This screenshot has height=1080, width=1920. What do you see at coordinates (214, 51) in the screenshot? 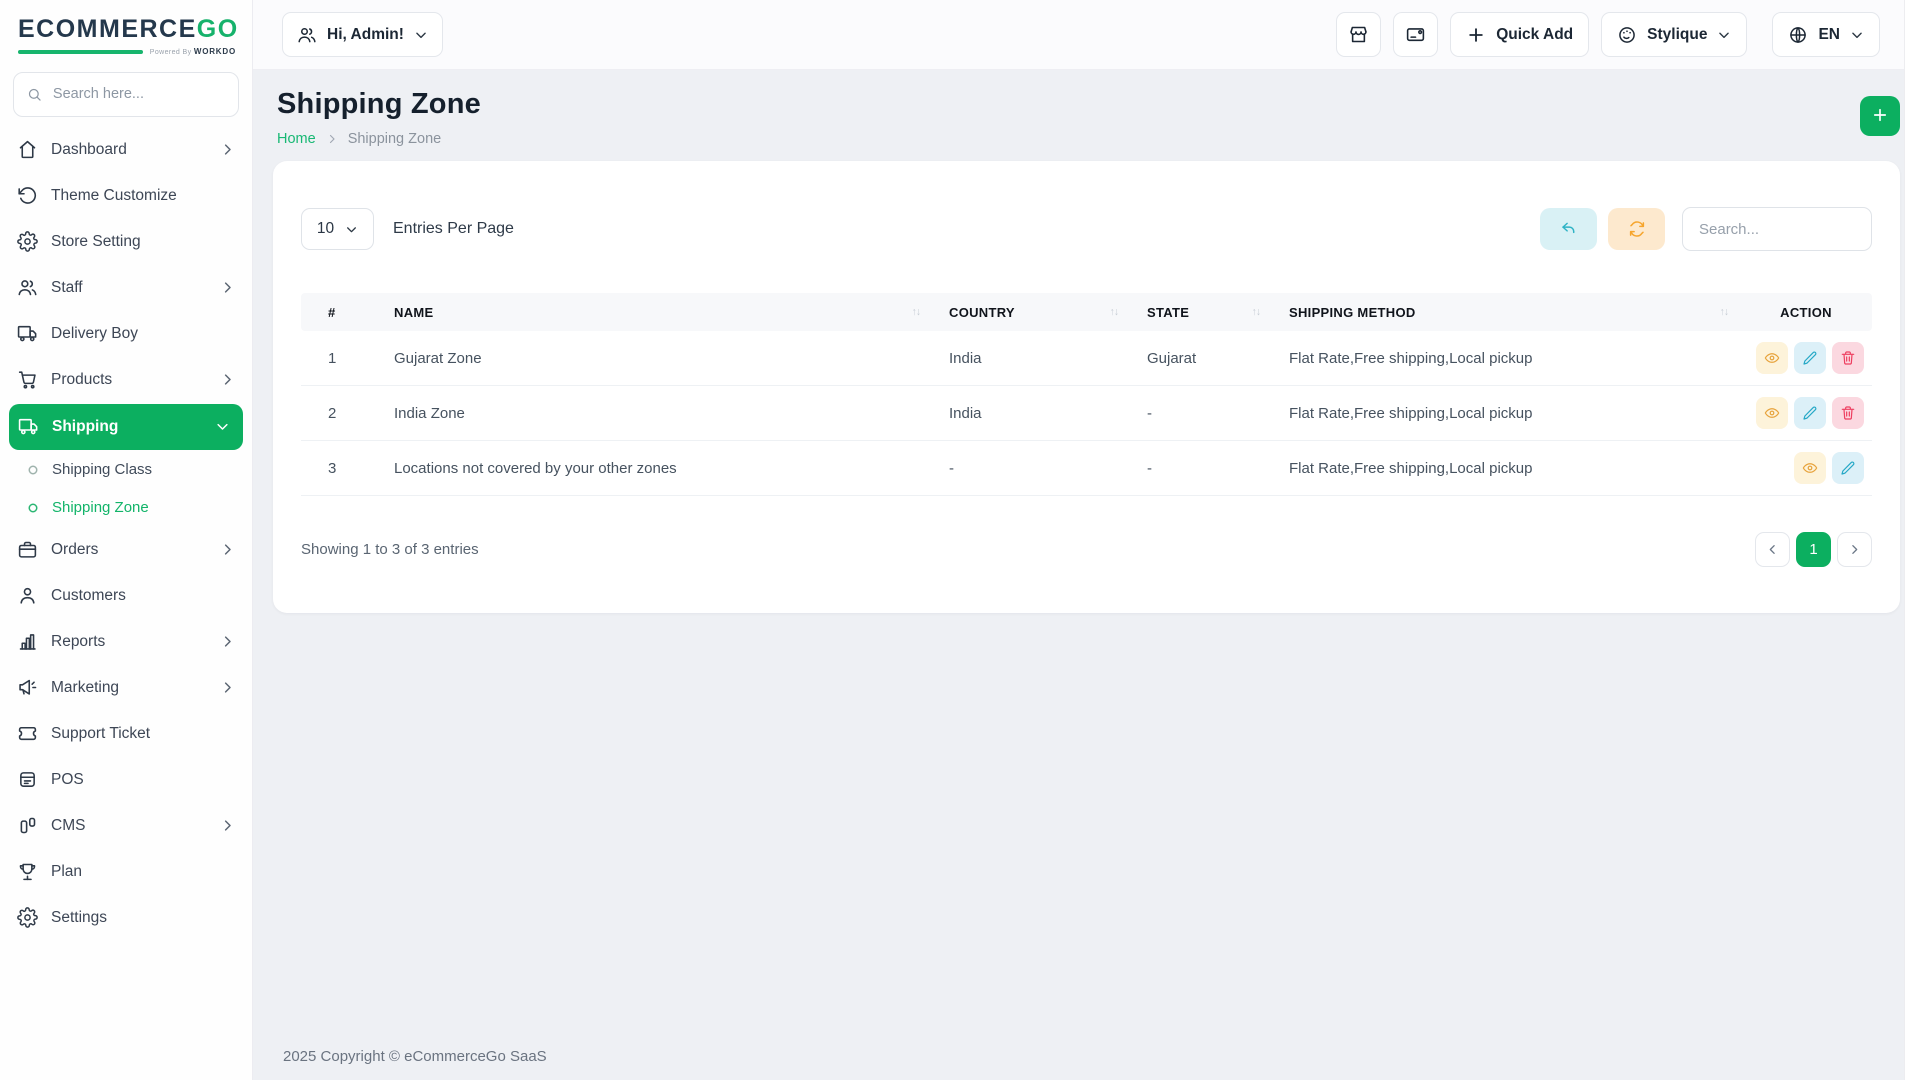
I see `powered-by-brand: WORKDO` at bounding box center [214, 51].